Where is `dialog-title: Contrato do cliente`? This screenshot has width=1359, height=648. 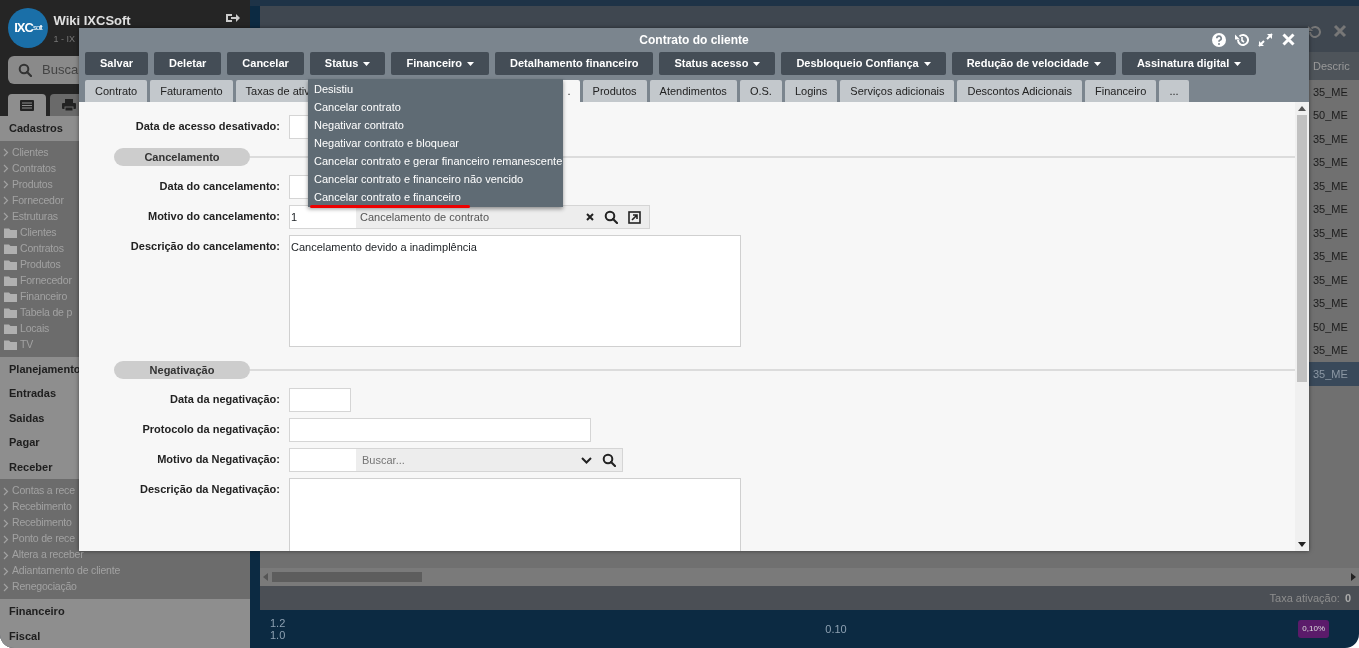
dialog-title: Contrato do cliente is located at coordinates (694, 40).